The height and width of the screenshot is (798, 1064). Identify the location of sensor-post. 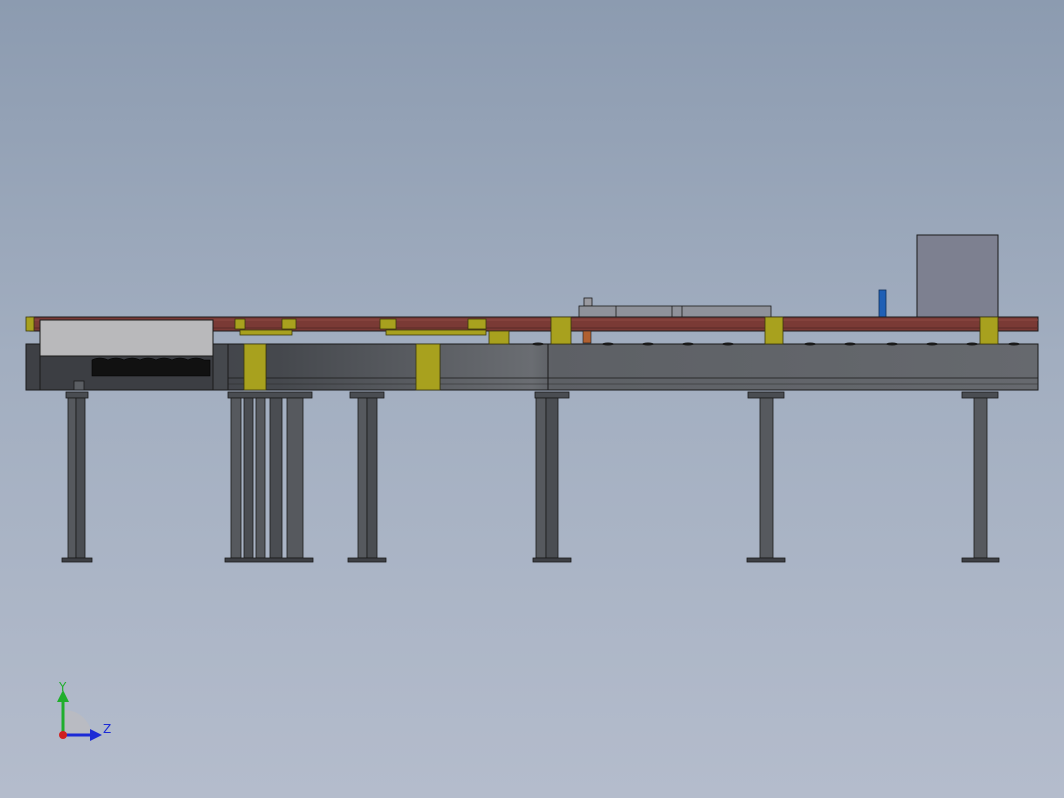
(882, 303).